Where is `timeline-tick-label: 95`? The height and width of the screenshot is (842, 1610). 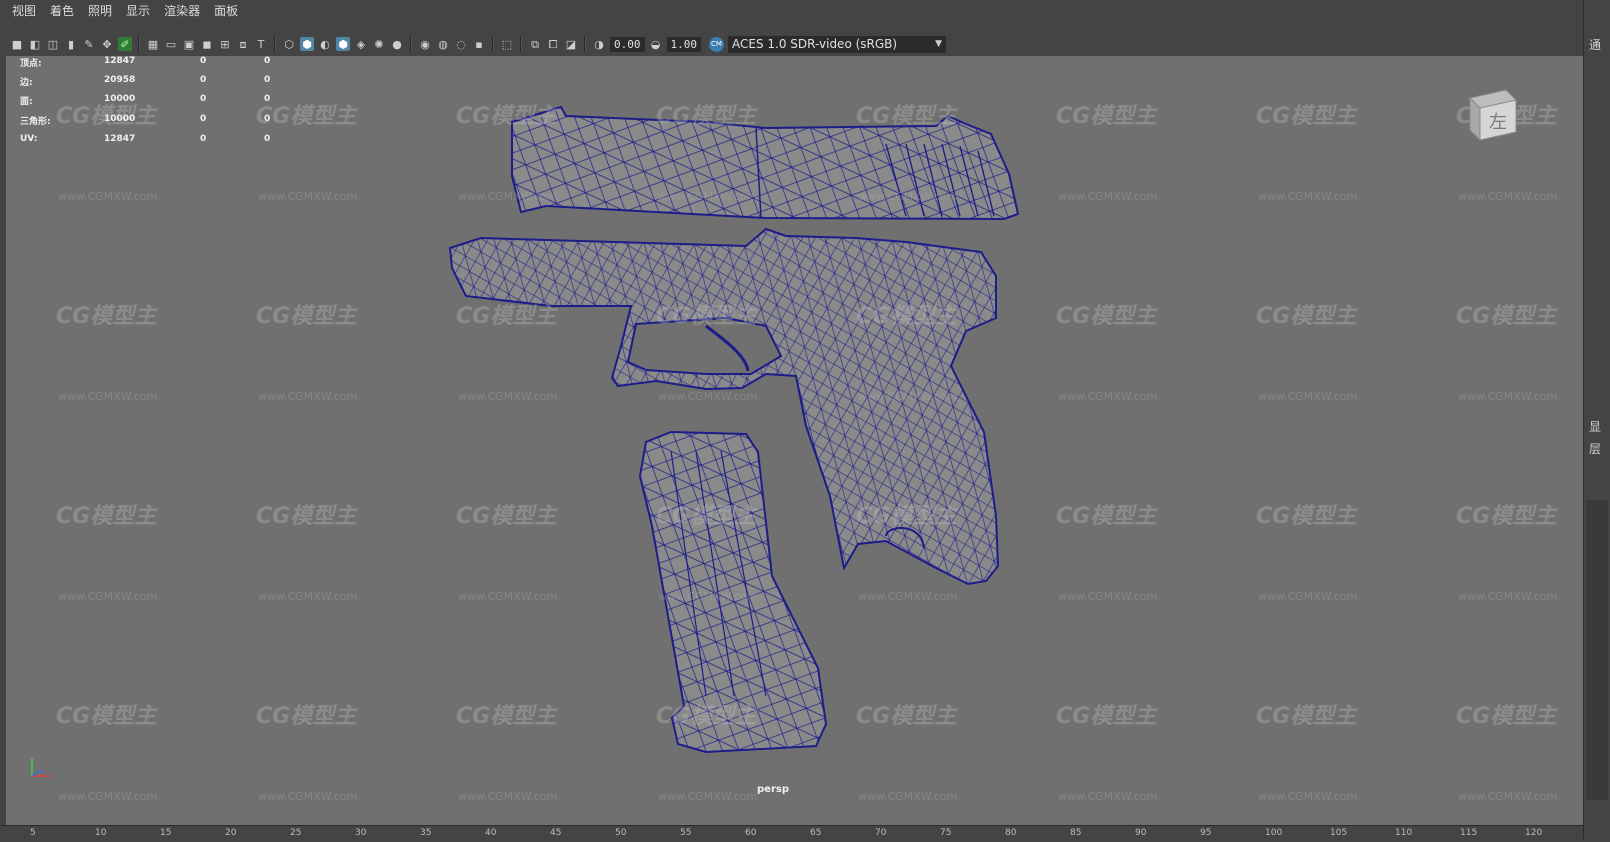 timeline-tick-label: 95 is located at coordinates (1206, 833).